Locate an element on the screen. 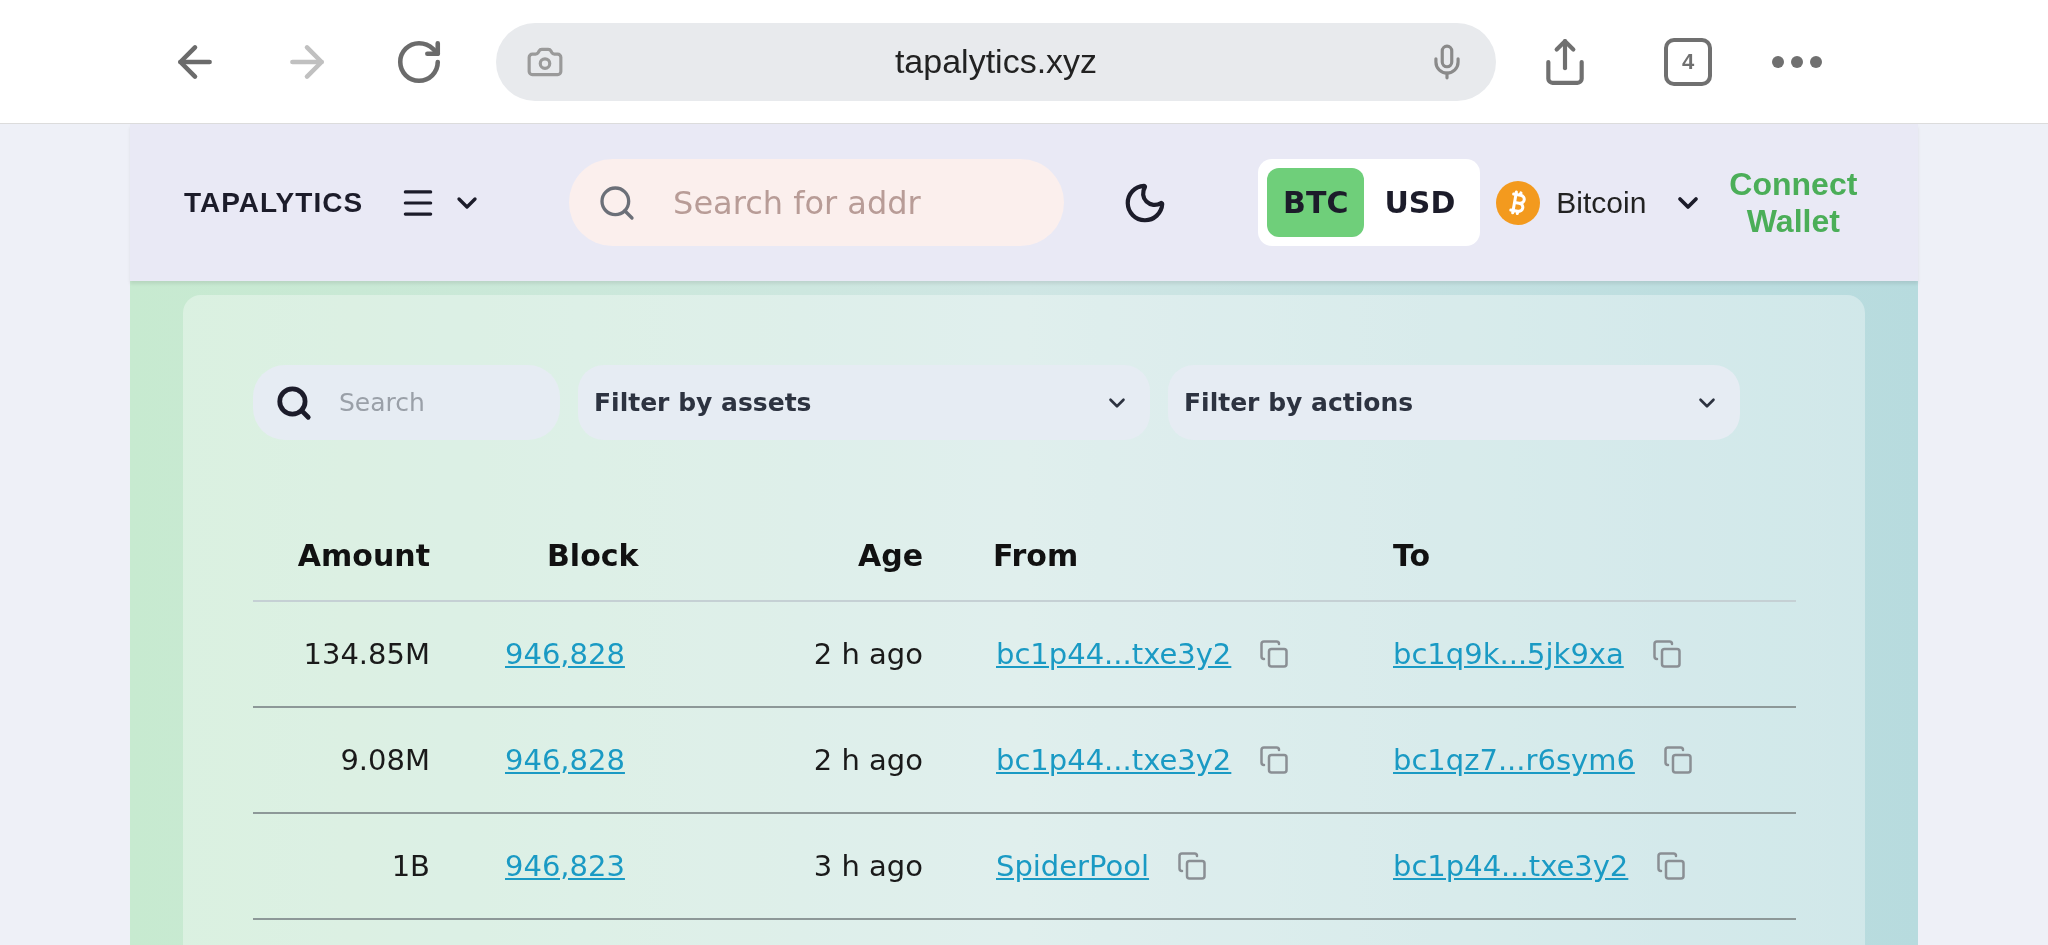 The width and height of the screenshot is (2048, 945). age-cell: 3 h ago is located at coordinates (868, 866).